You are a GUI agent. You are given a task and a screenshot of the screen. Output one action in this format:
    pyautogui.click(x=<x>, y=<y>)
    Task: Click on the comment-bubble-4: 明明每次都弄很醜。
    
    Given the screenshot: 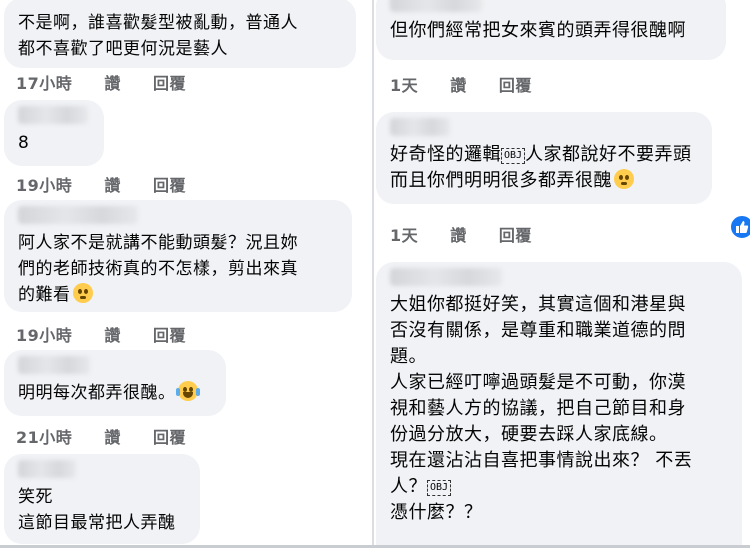 What is the action you would take?
    pyautogui.click(x=115, y=383)
    